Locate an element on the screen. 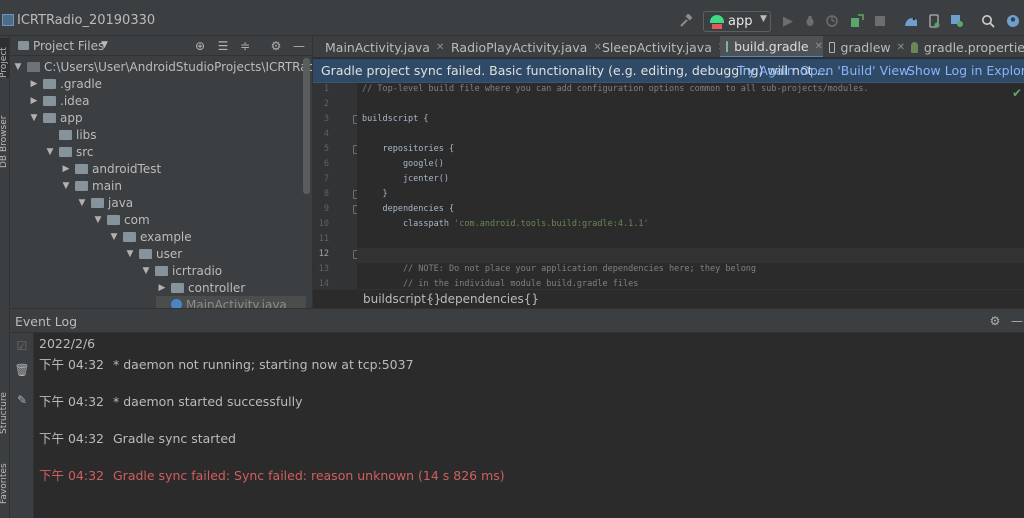 The image size is (1024, 518). tree-item: ▶ .gradle is located at coordinates (65, 83).